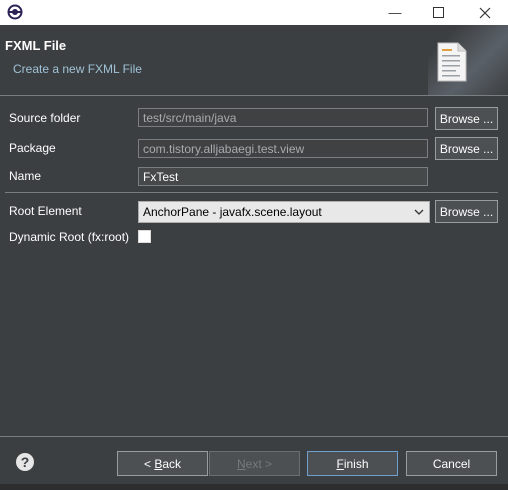  Describe the element at coordinates (69, 237) in the screenshot. I see `dynamic-root-label: Dynamic Root (fx:root)` at that location.